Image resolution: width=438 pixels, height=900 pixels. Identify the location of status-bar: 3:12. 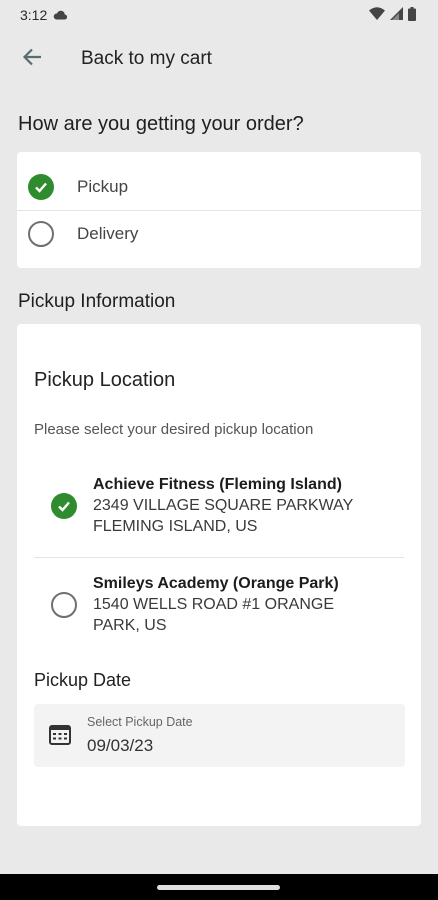
(219, 15).